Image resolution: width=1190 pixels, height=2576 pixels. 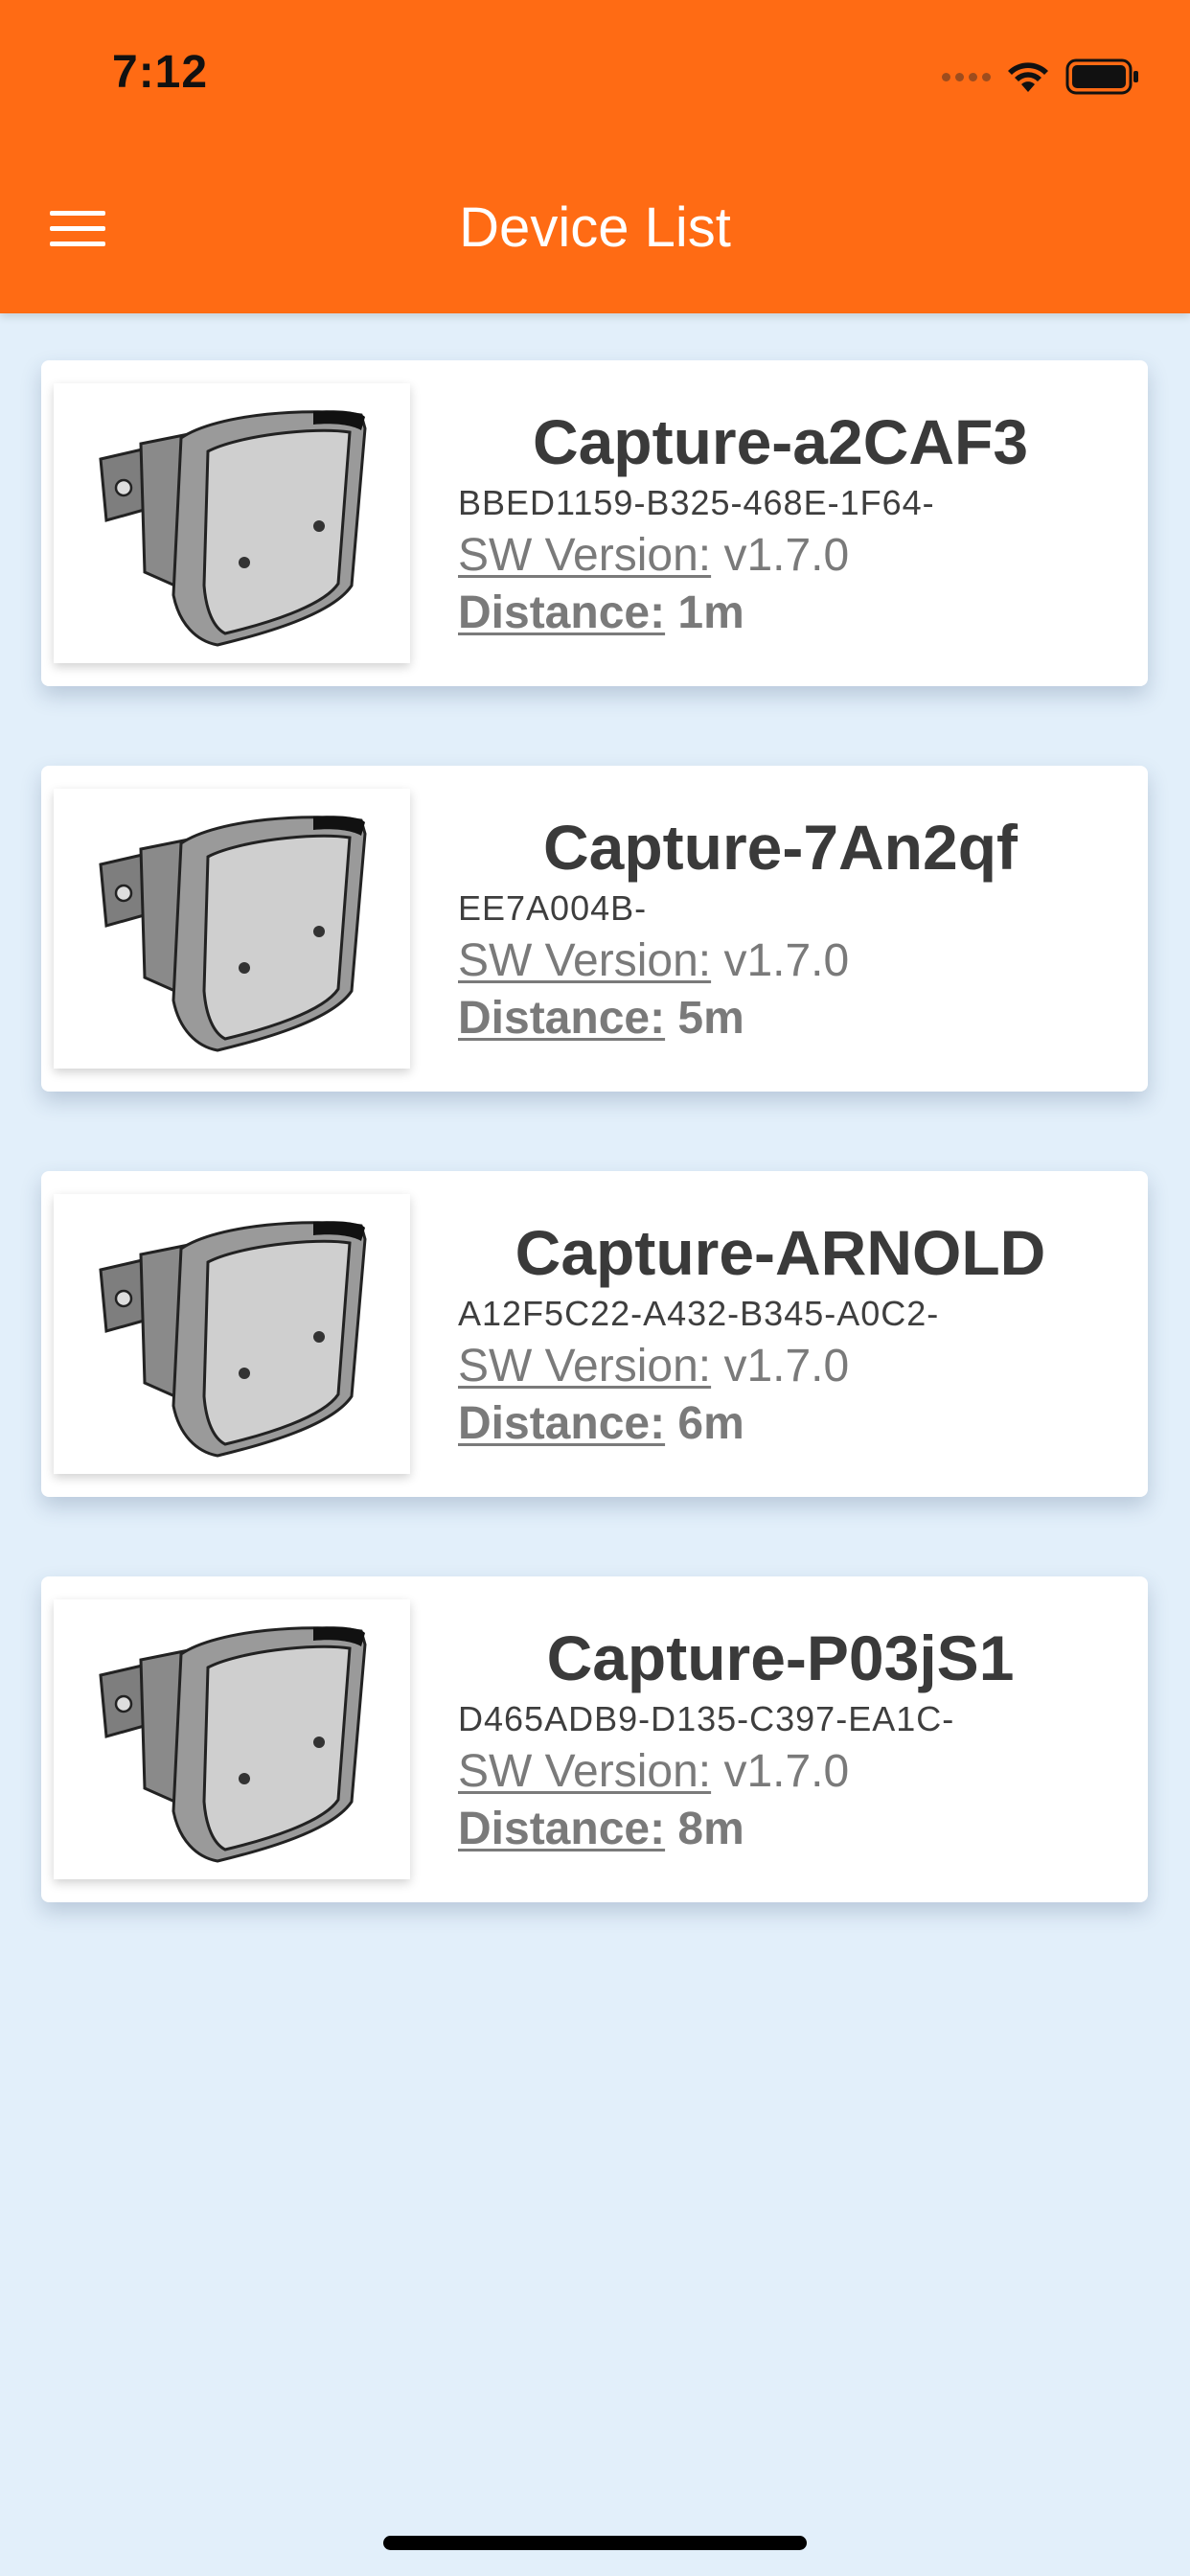 I want to click on distance-row: Distance: 1m, so click(x=601, y=612).